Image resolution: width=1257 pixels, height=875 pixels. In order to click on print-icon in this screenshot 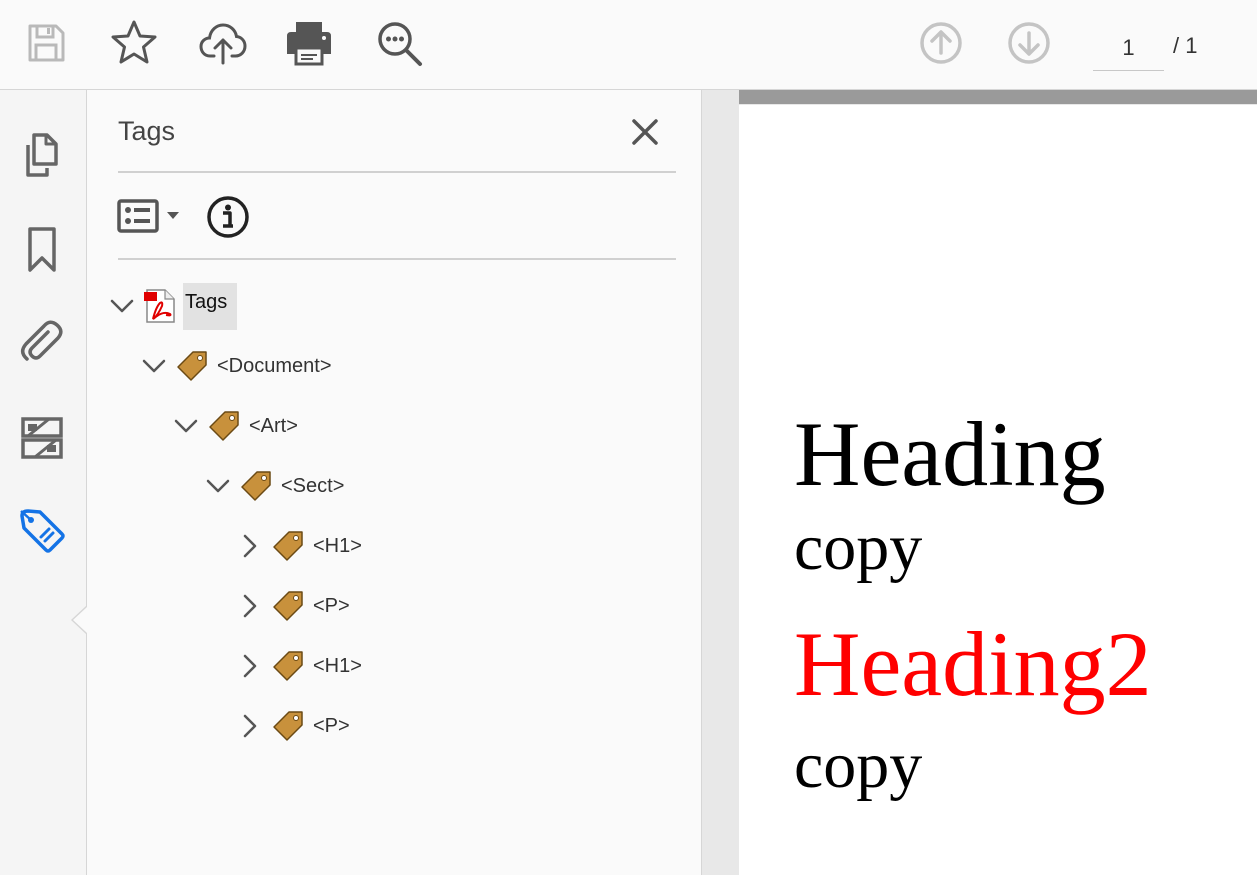, I will do `click(309, 44)`.